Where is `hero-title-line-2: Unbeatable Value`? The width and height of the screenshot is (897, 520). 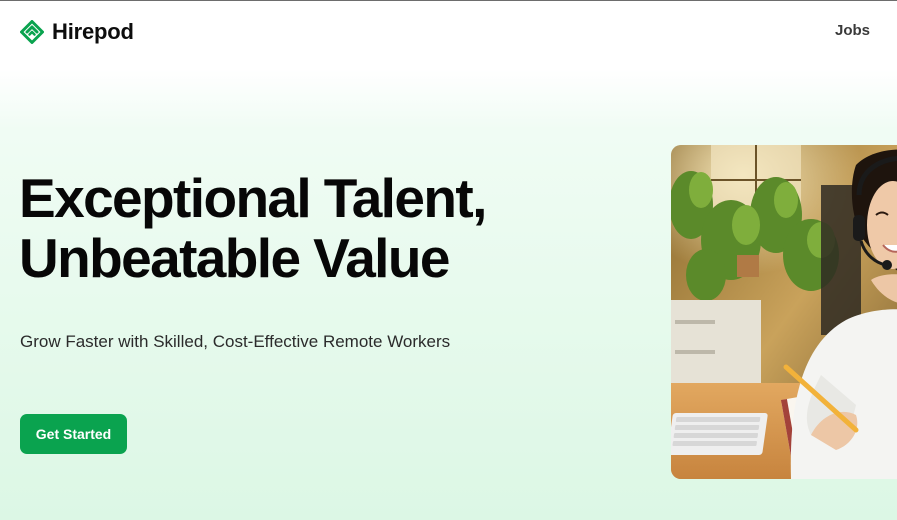
hero-title-line-2: Unbeatable Value is located at coordinates (234, 258).